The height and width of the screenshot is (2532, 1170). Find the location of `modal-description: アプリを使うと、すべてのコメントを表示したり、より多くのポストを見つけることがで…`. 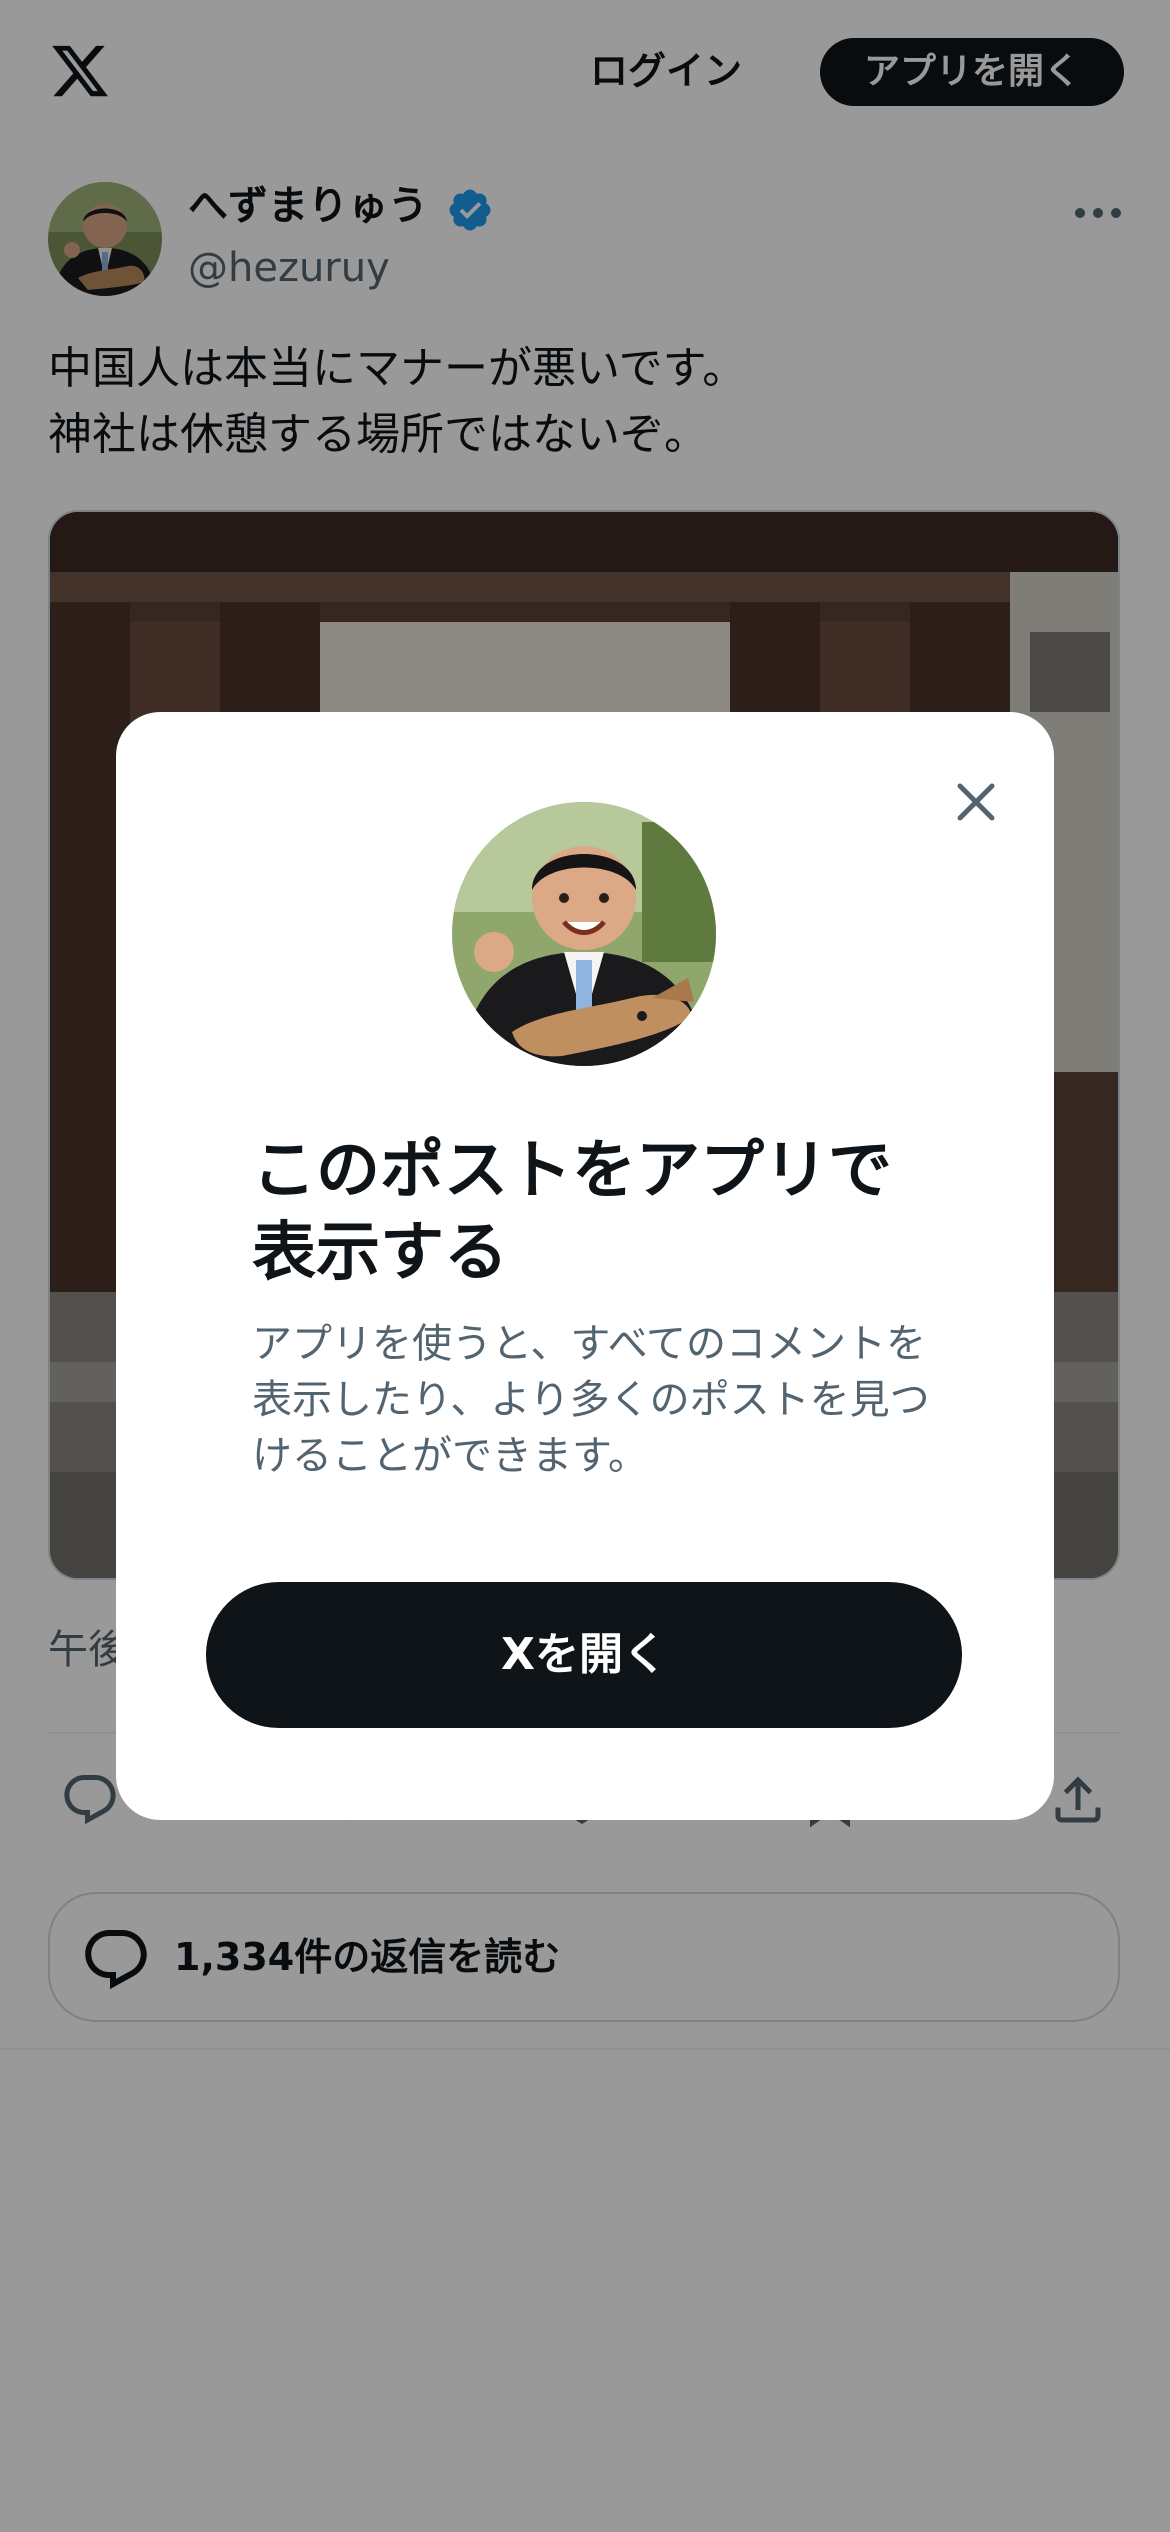

modal-description: アプリを使うと、すべてのコメントを表示したり、より多くのポストを見つけることがで… is located at coordinates (591, 1400).